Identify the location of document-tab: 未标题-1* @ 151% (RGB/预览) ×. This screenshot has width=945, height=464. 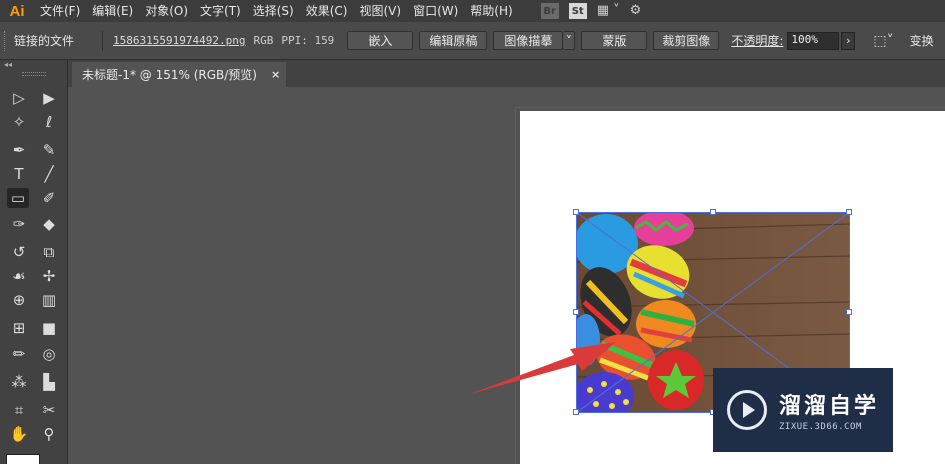
(179, 74).